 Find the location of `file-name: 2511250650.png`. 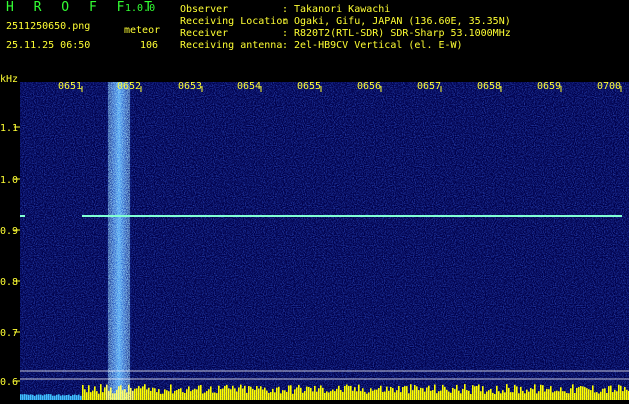

file-name: 2511250650.png is located at coordinates (48, 26).